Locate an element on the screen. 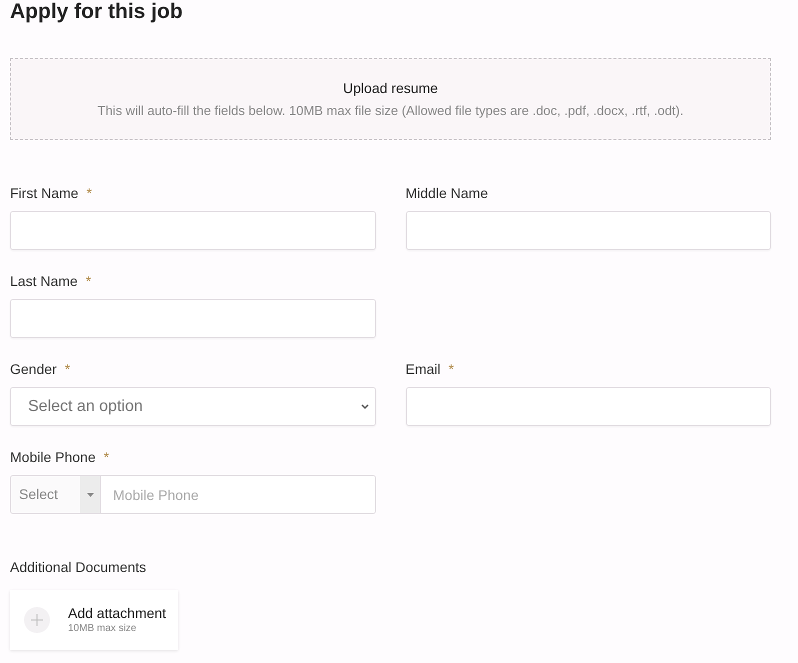  field-label: Middle Name is located at coordinates (447, 193).